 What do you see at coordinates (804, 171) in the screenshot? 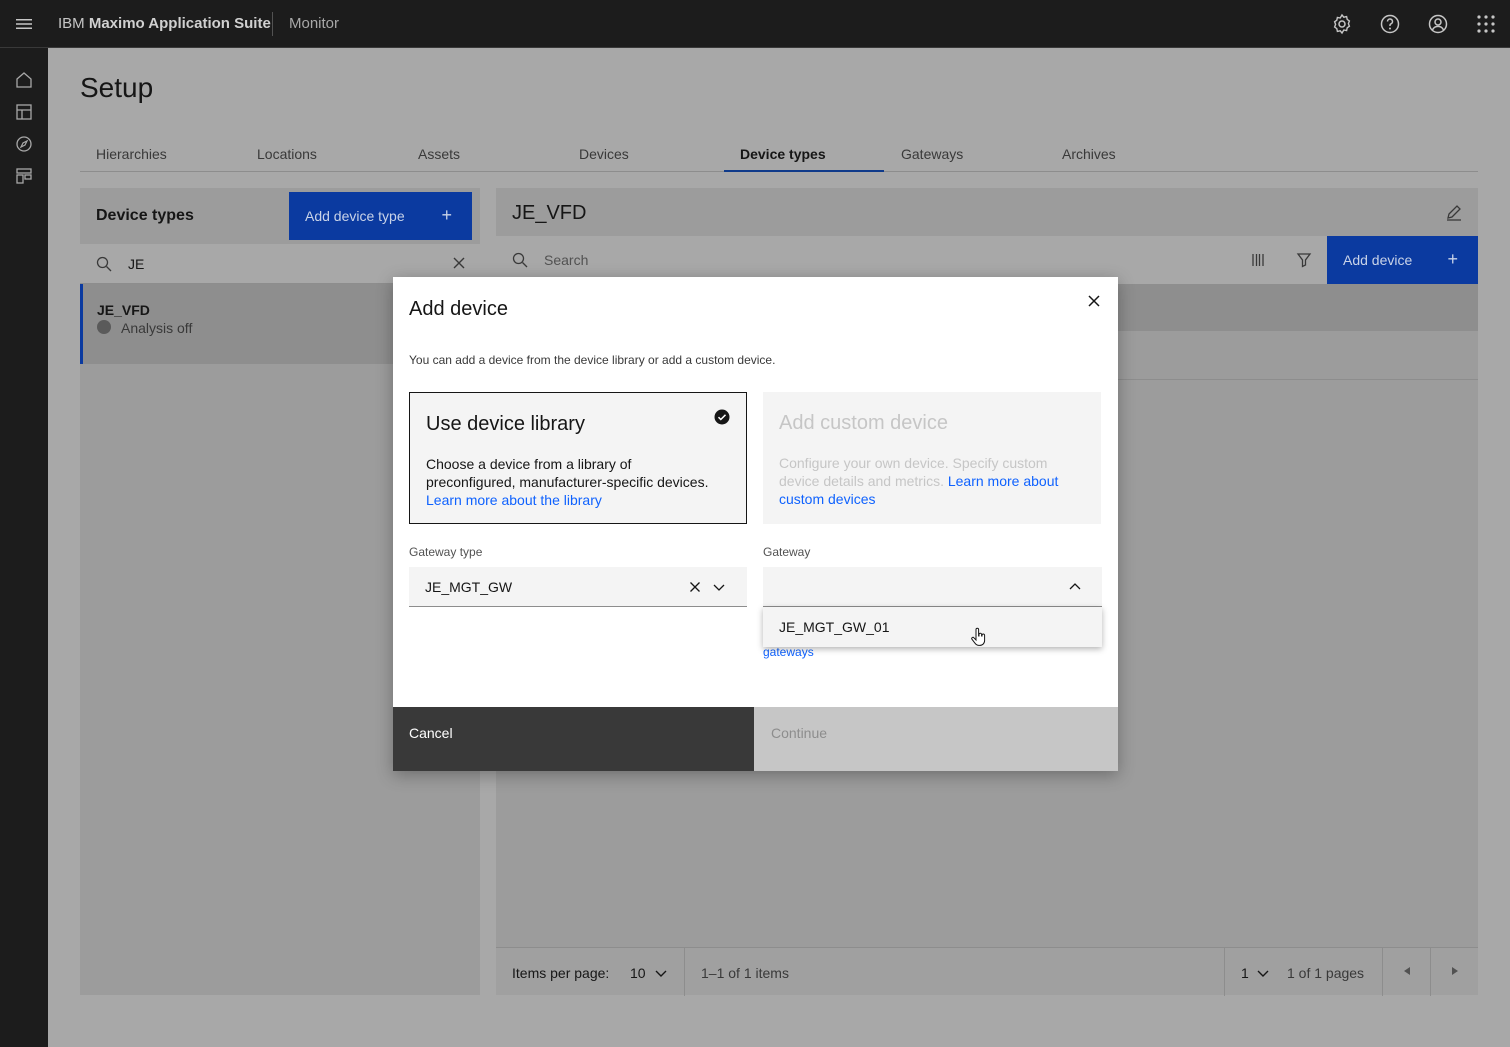
I see `active-tab-indicator` at bounding box center [804, 171].